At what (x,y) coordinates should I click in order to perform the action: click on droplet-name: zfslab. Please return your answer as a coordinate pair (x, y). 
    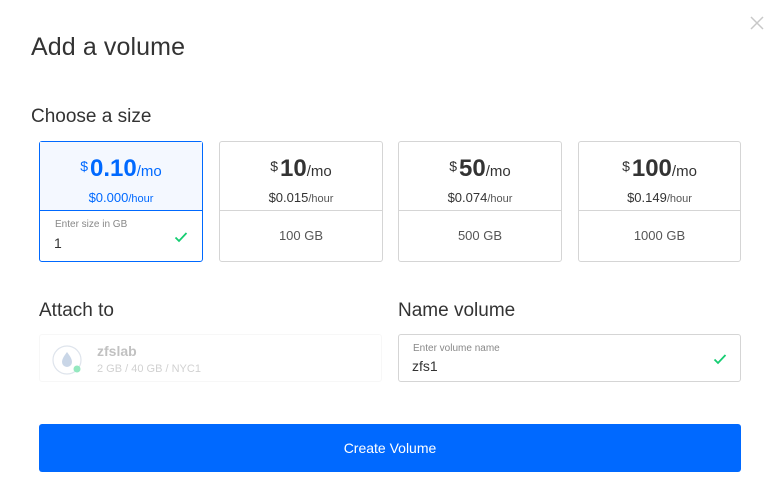
    Looking at the image, I should click on (117, 351).